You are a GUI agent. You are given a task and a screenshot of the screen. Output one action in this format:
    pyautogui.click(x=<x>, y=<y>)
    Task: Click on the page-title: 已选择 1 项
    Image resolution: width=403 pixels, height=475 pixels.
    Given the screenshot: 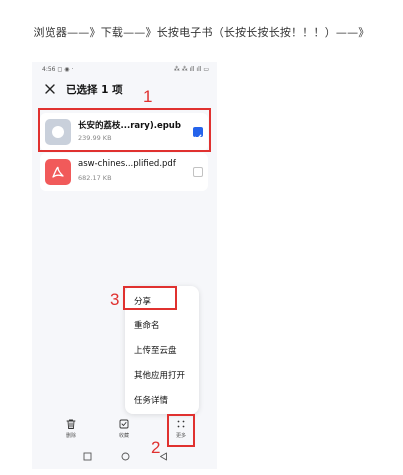 What is the action you would take?
    pyautogui.click(x=94, y=90)
    